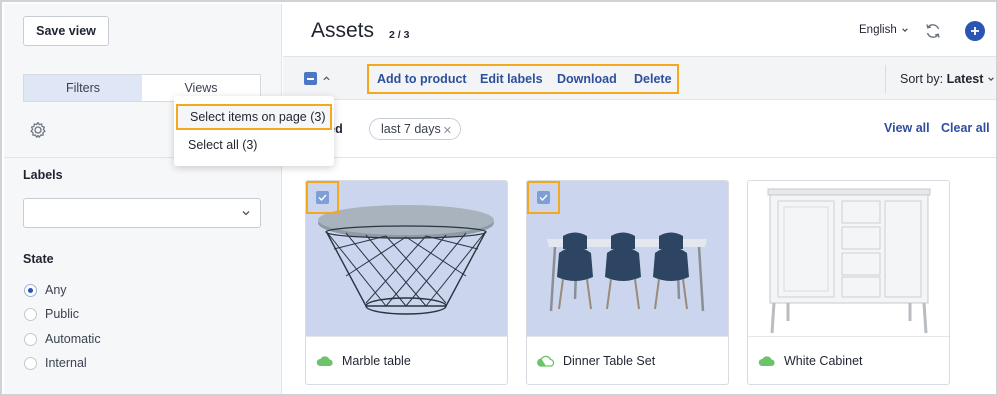 Image resolution: width=998 pixels, height=396 pixels. Describe the element at coordinates (965, 128) in the screenshot. I see `clear-all-link: Clear all` at that location.